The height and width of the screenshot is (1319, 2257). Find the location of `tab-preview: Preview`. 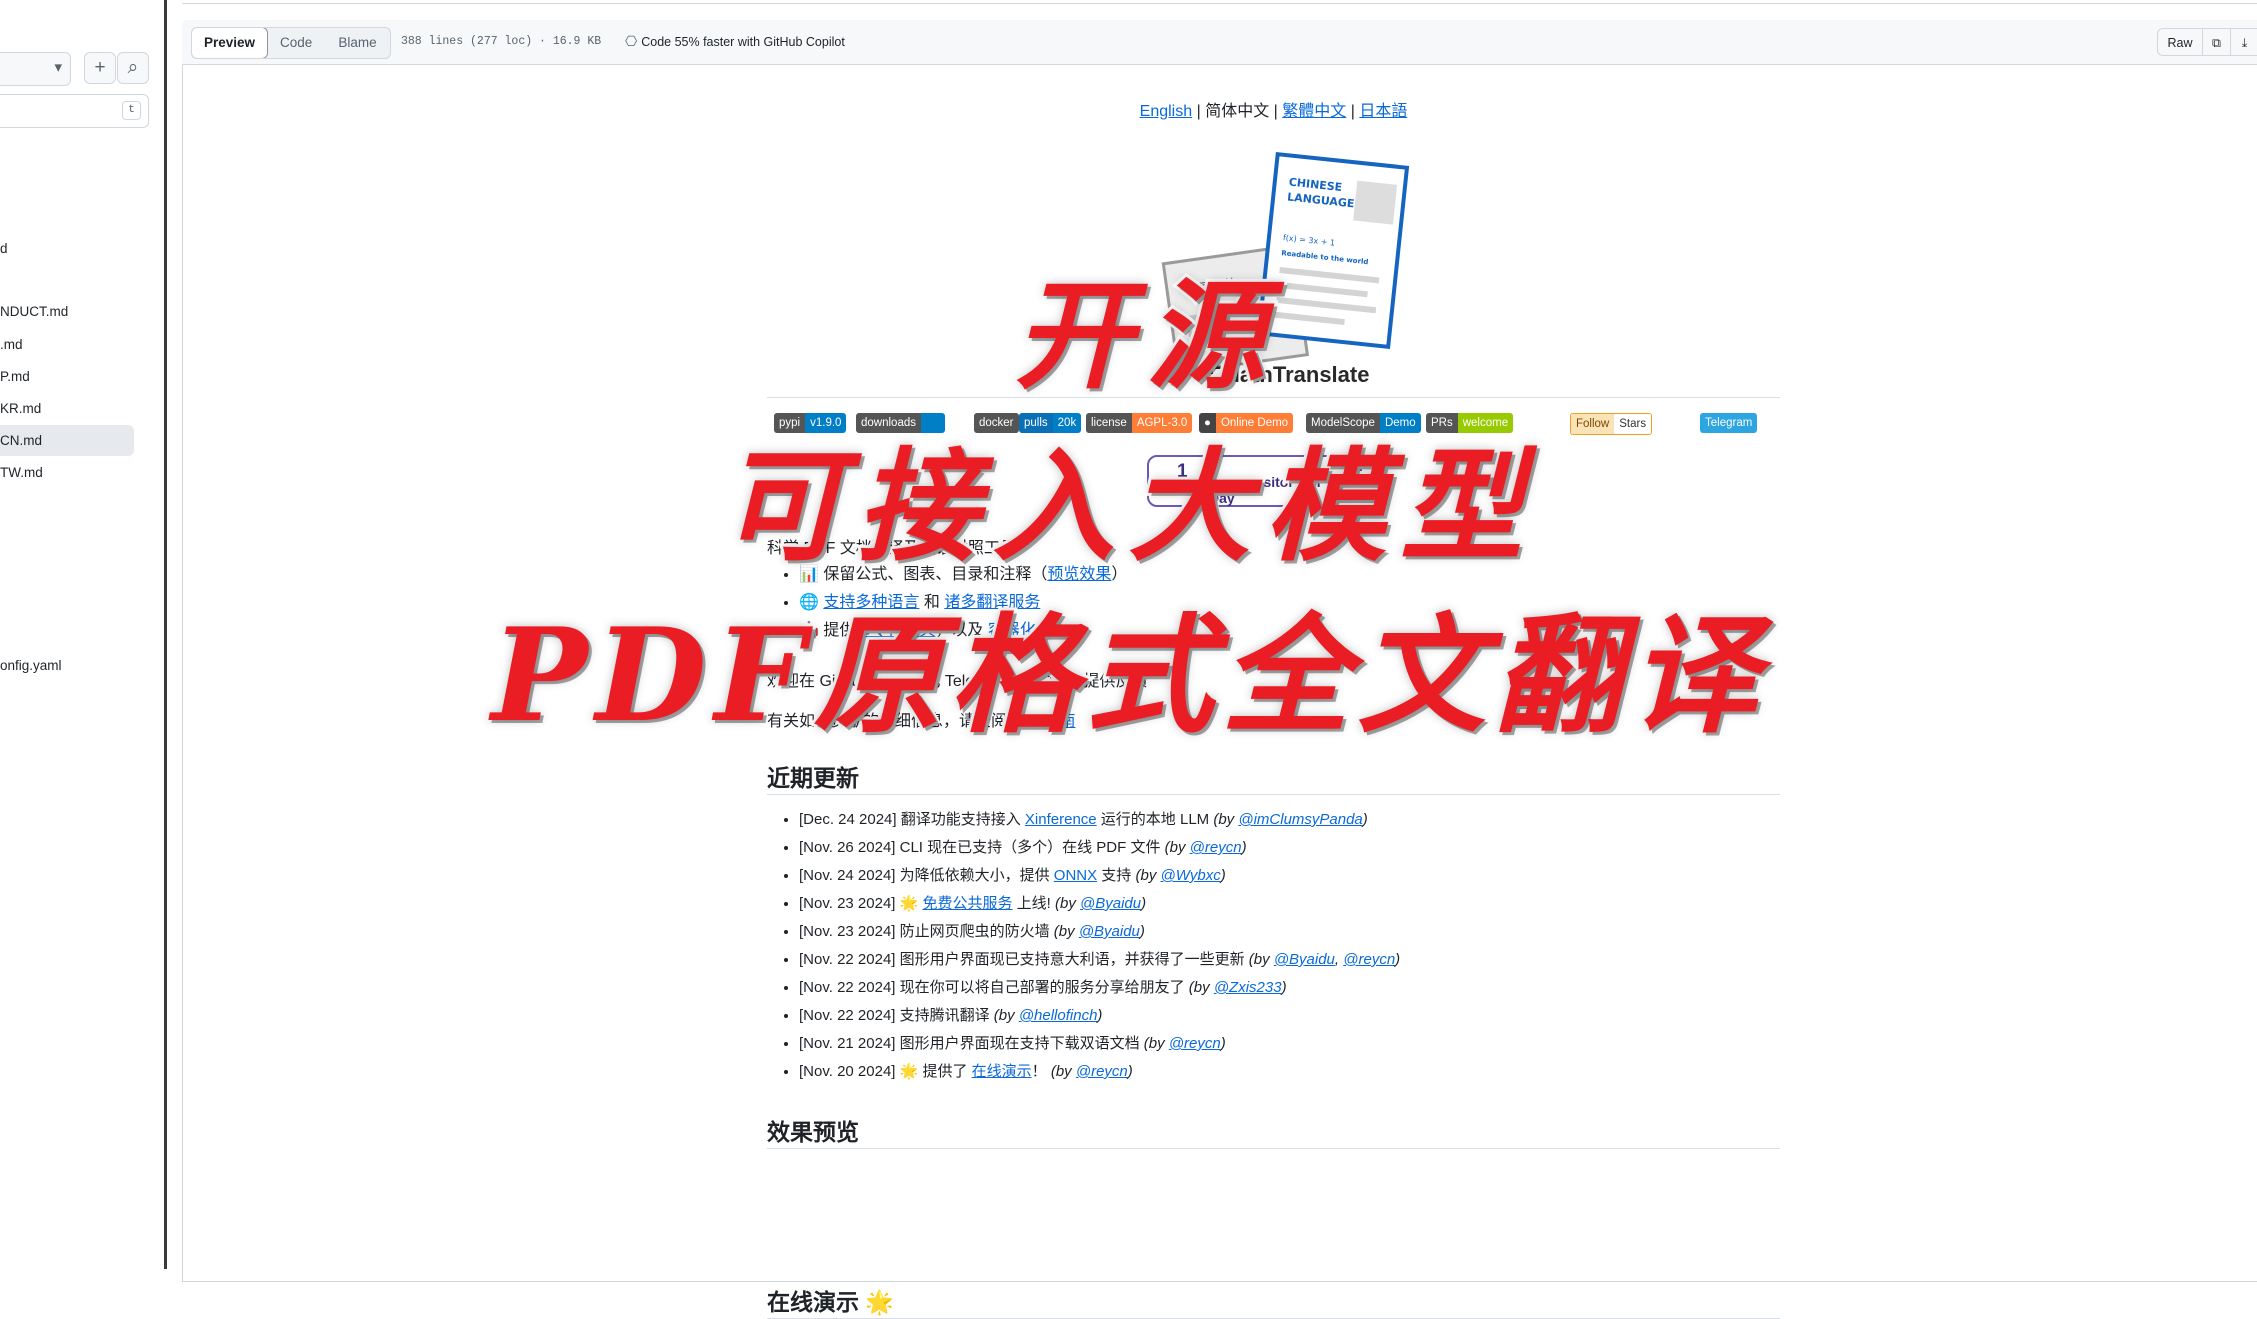

tab-preview: Preview is located at coordinates (230, 43).